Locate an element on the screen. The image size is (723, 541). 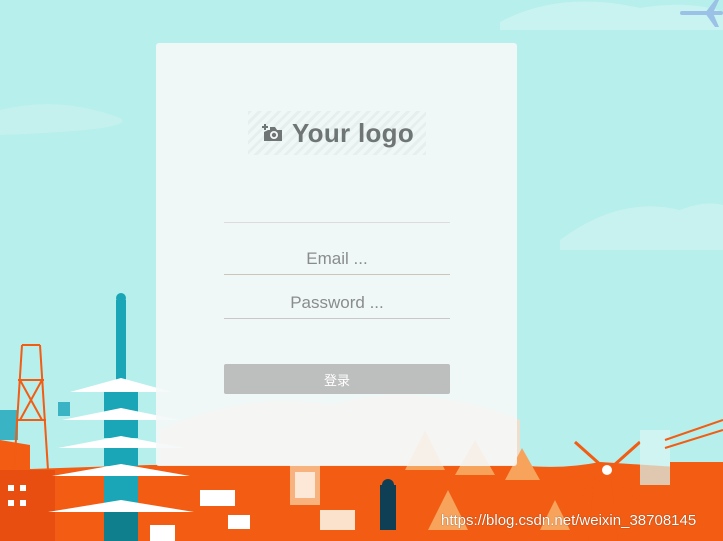
divider is located at coordinates (337, 222).